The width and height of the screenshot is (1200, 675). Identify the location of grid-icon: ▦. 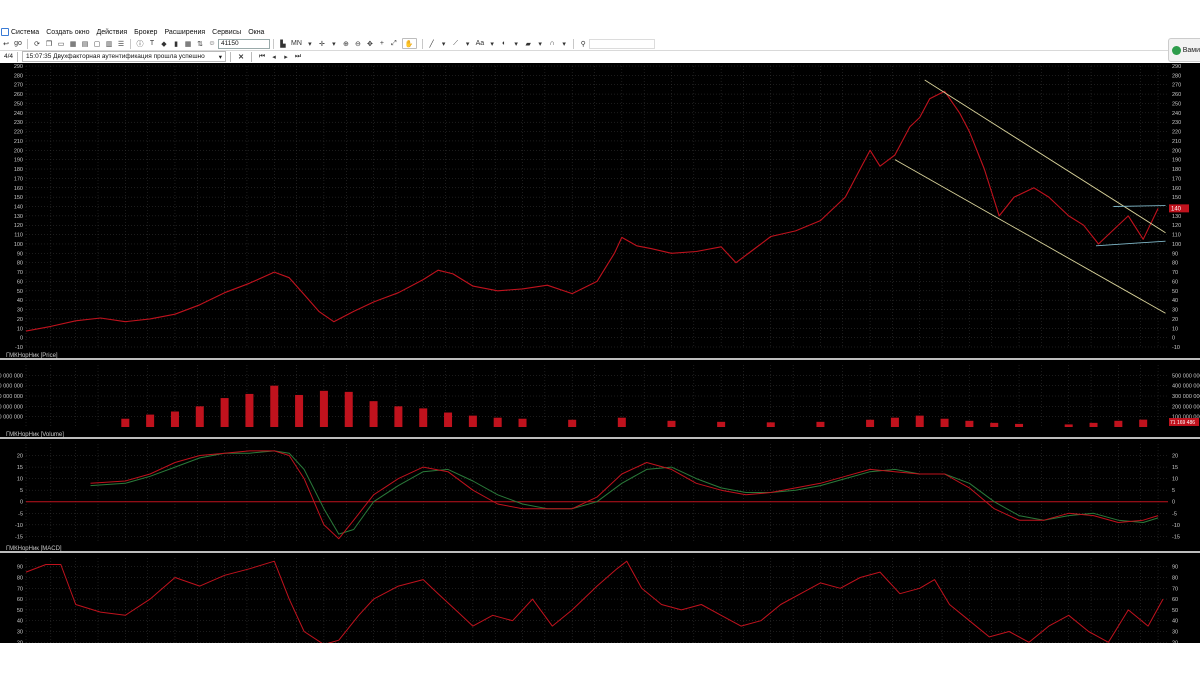
(73, 43).